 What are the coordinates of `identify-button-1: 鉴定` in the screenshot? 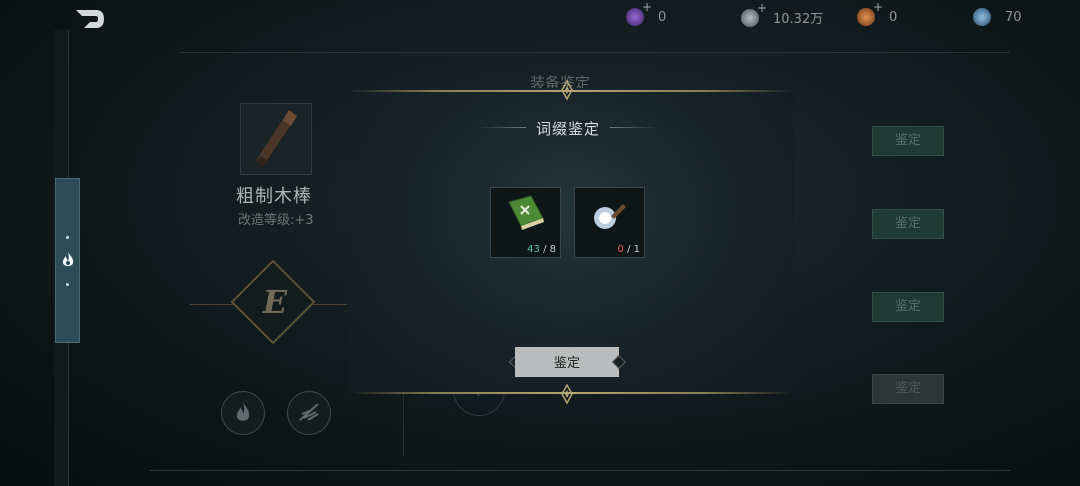 It's located at (908, 141).